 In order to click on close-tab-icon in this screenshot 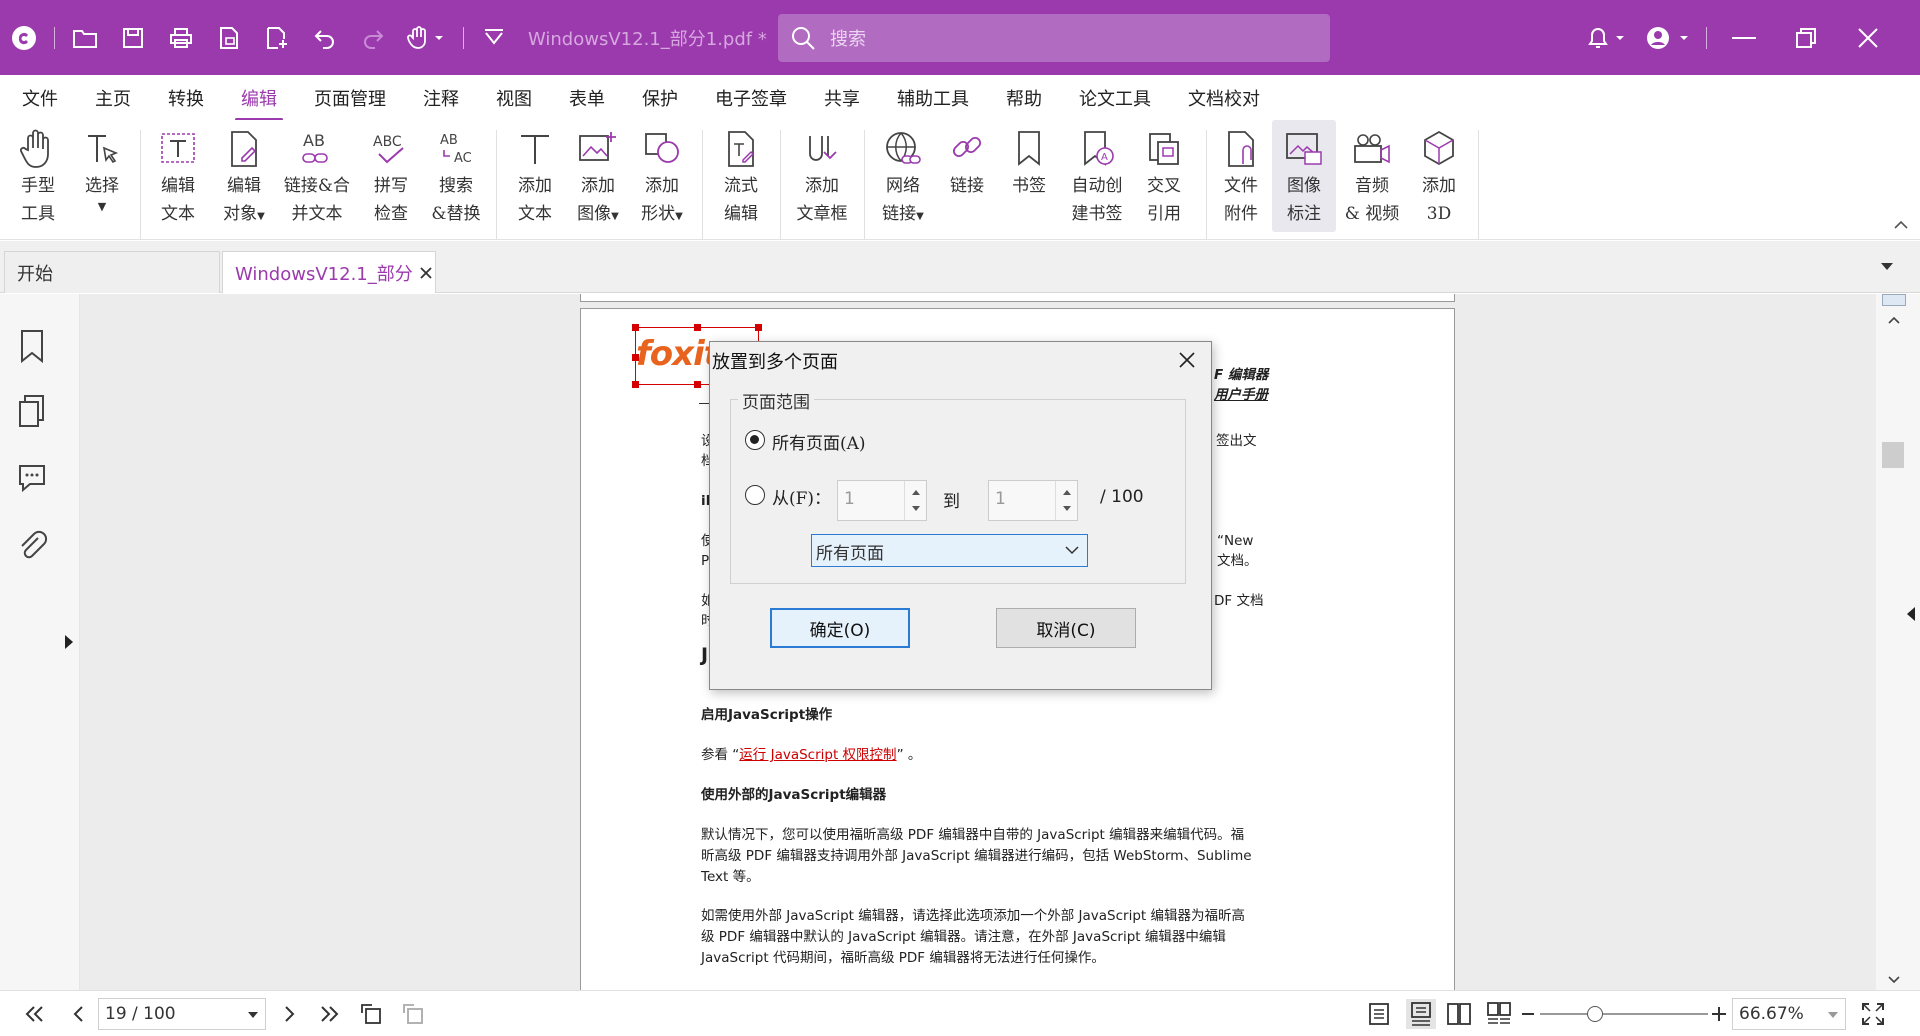, I will do `click(426, 273)`.